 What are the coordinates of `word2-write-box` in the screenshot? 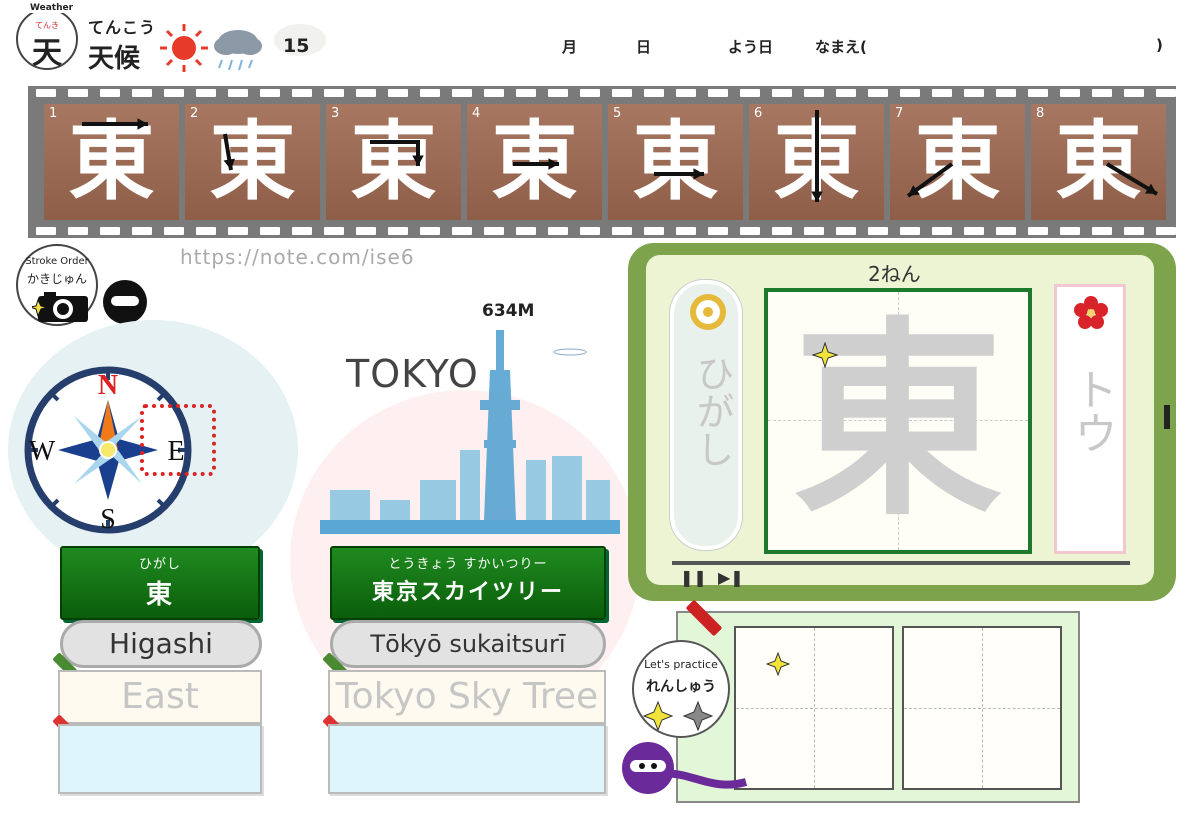 It's located at (467, 759).